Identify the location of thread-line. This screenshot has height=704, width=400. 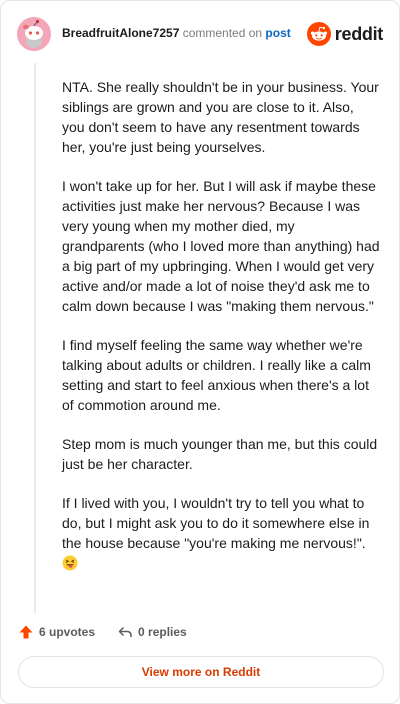
(35, 338).